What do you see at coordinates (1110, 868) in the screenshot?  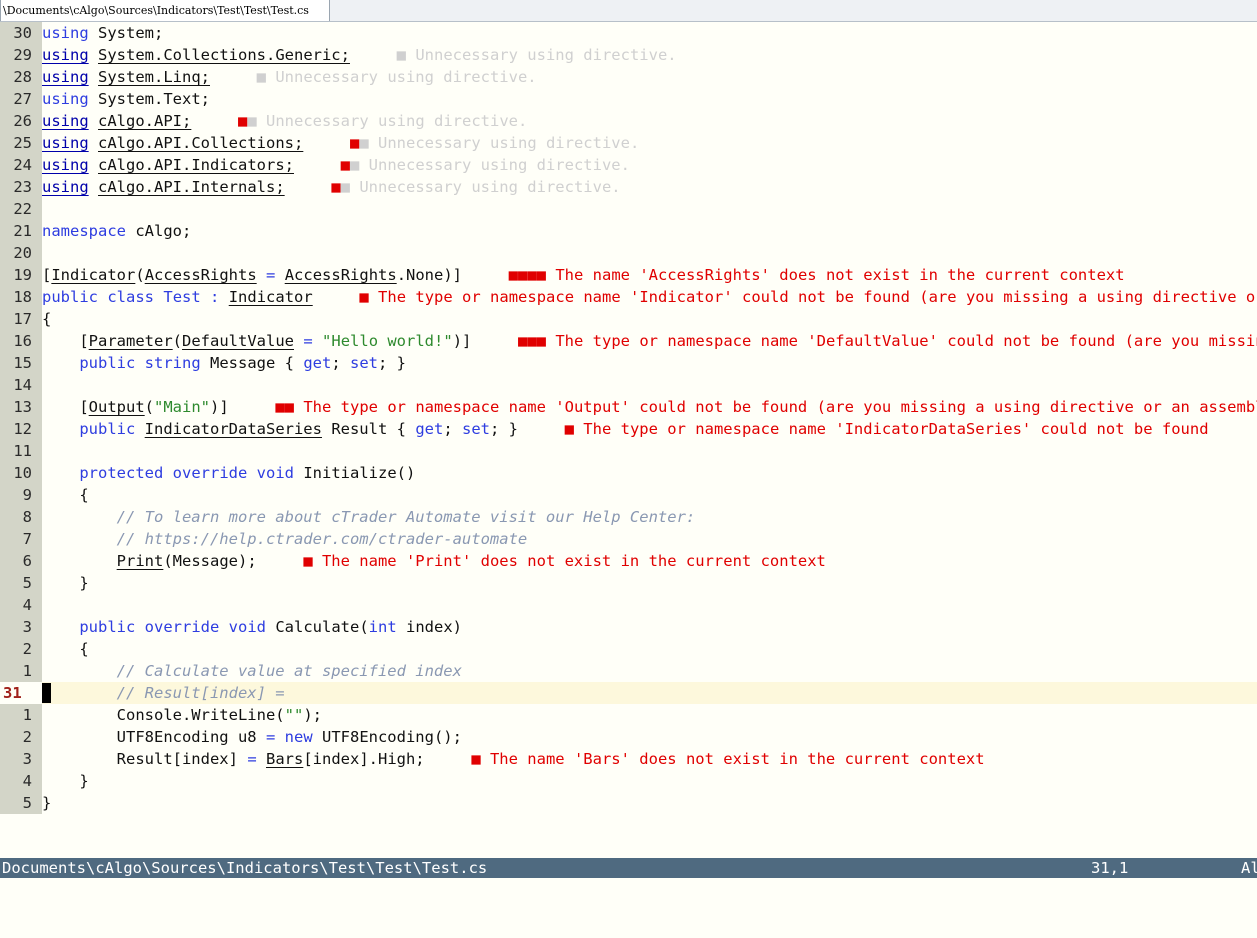 I see `status-cursor-position: 31,1` at bounding box center [1110, 868].